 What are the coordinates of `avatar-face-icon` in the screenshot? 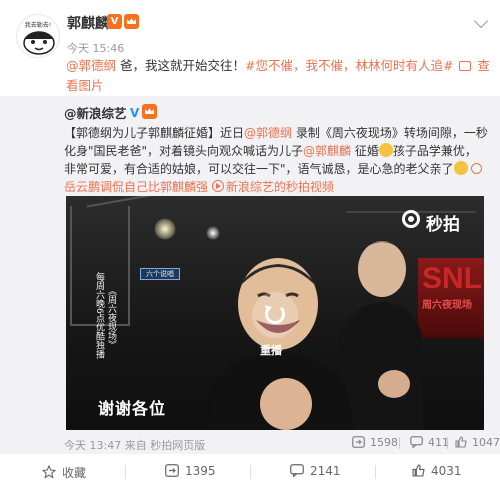 It's located at (39, 43).